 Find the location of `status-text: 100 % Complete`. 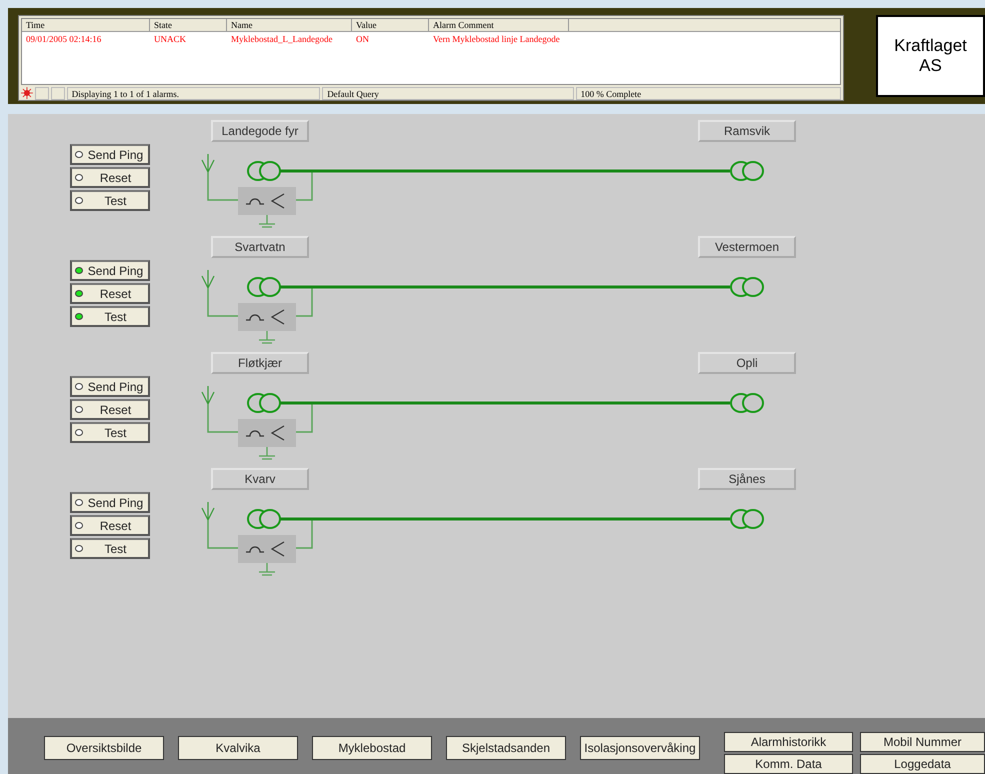

status-text: 100 % Complete is located at coordinates (709, 93).